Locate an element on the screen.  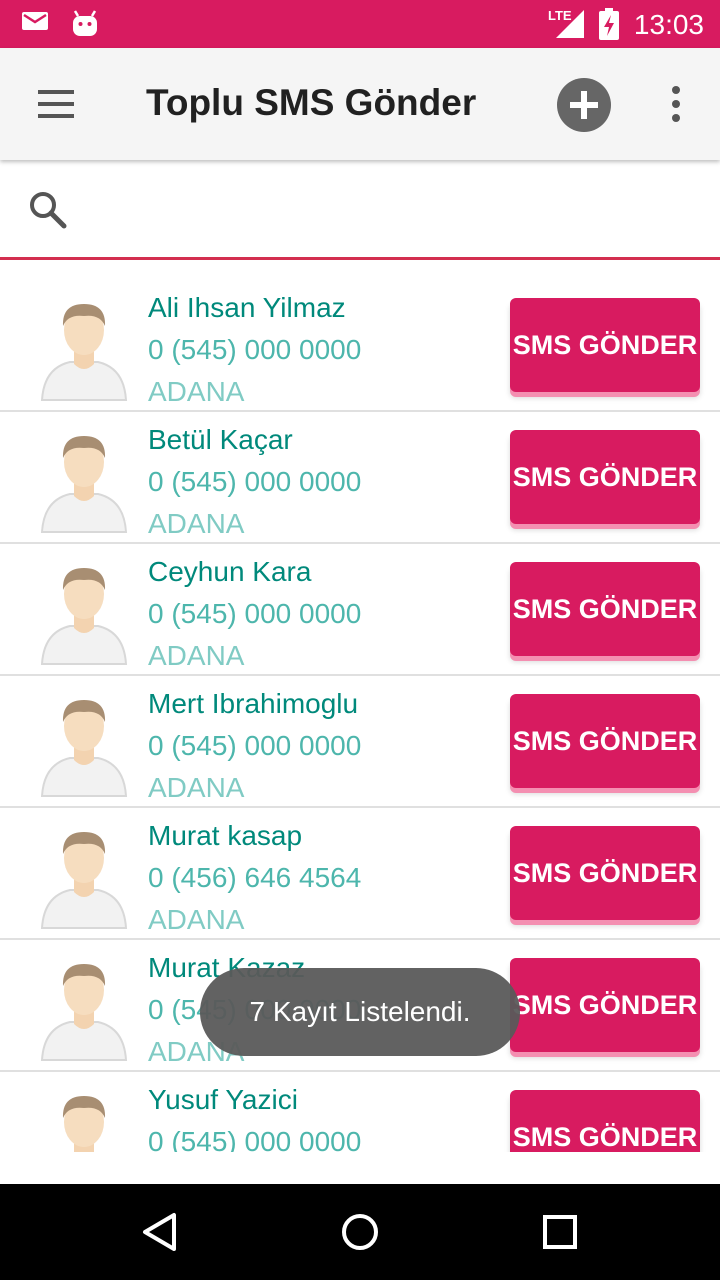
home-icon is located at coordinates (360, 1232).